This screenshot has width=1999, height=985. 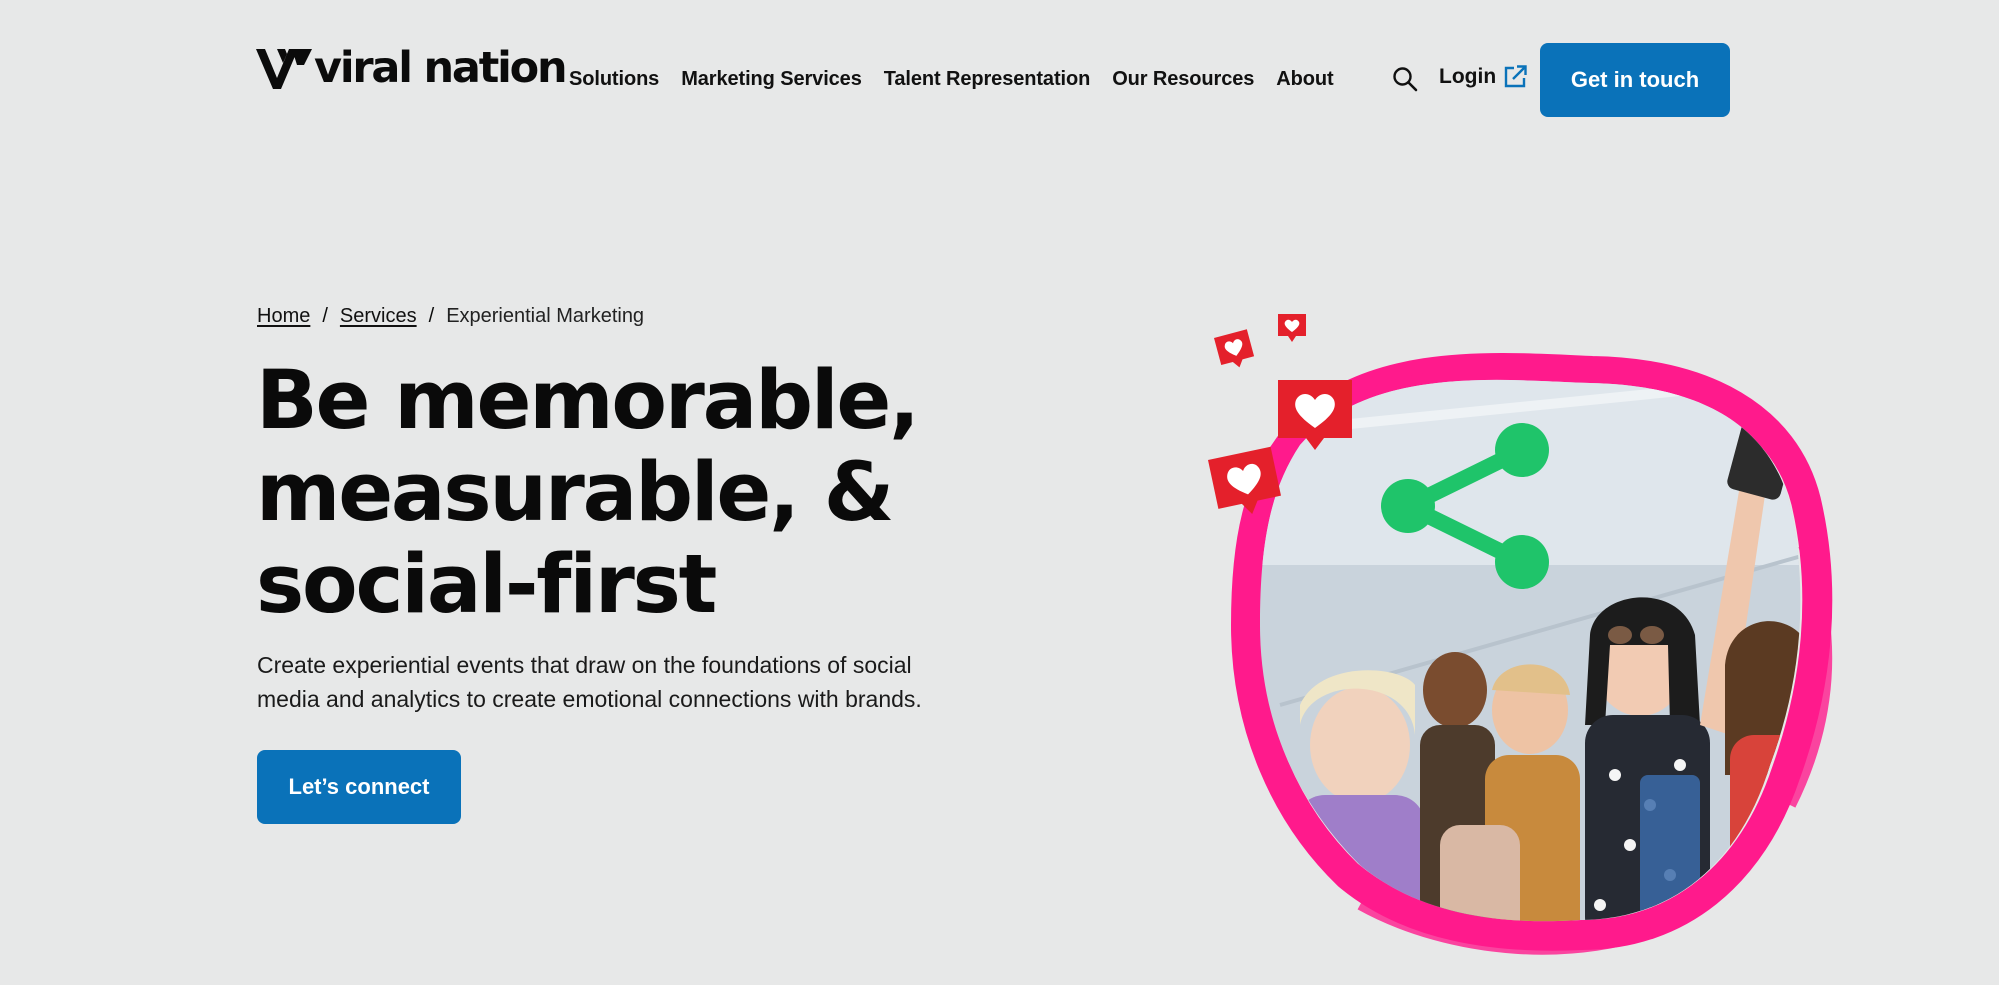 What do you see at coordinates (545, 316) in the screenshot?
I see `breadcrumb-current: Experiential Marketing` at bounding box center [545, 316].